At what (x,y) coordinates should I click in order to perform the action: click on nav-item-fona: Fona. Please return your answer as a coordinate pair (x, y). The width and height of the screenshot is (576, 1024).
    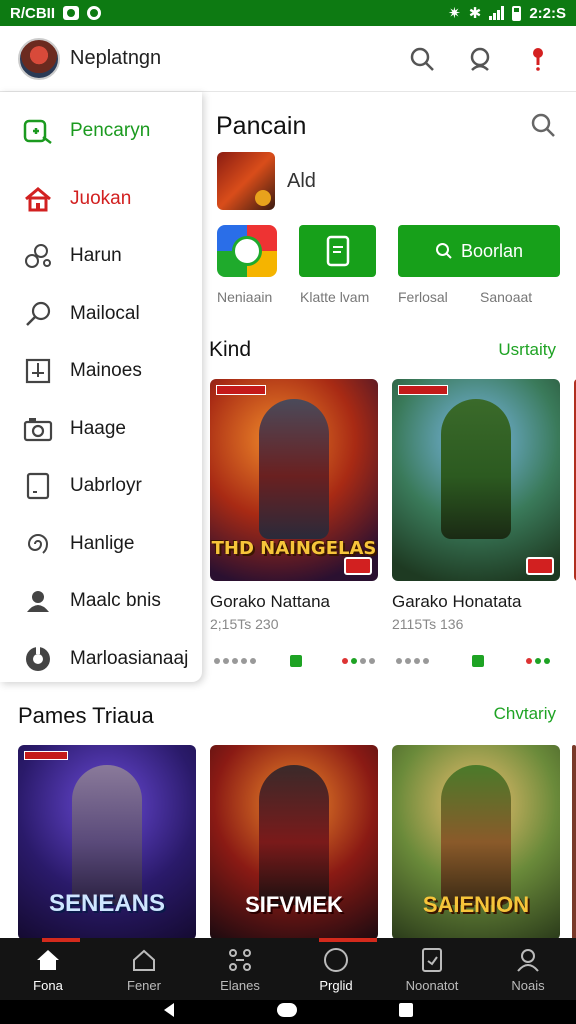
    Looking at the image, I should click on (48, 969).